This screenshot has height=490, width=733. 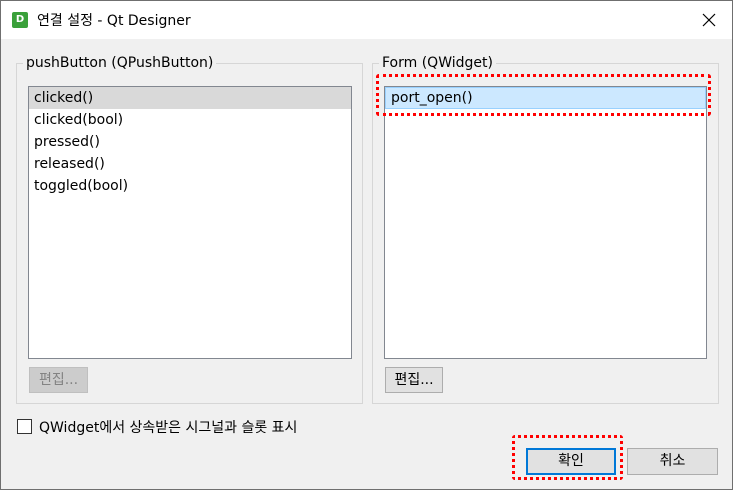 I want to click on signal-item-toggled-bool: toggled(bool), so click(x=190, y=186).